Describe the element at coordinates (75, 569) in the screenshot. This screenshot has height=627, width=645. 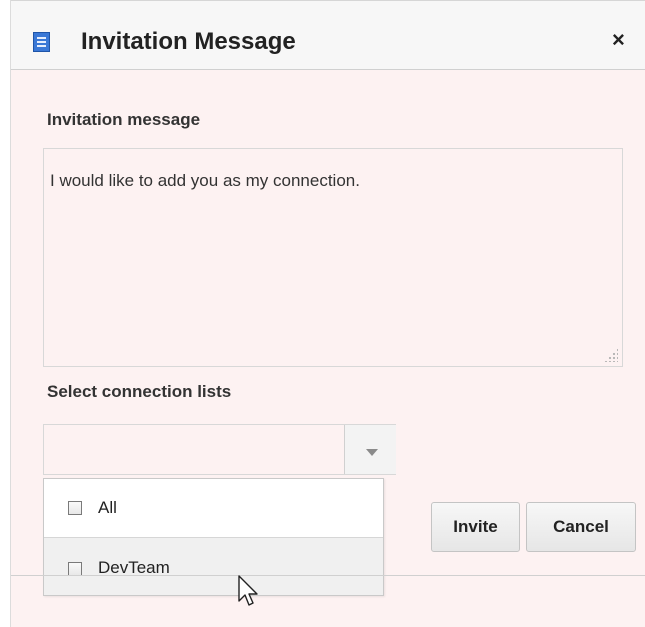
I see `option-devteam-checkbox` at that location.